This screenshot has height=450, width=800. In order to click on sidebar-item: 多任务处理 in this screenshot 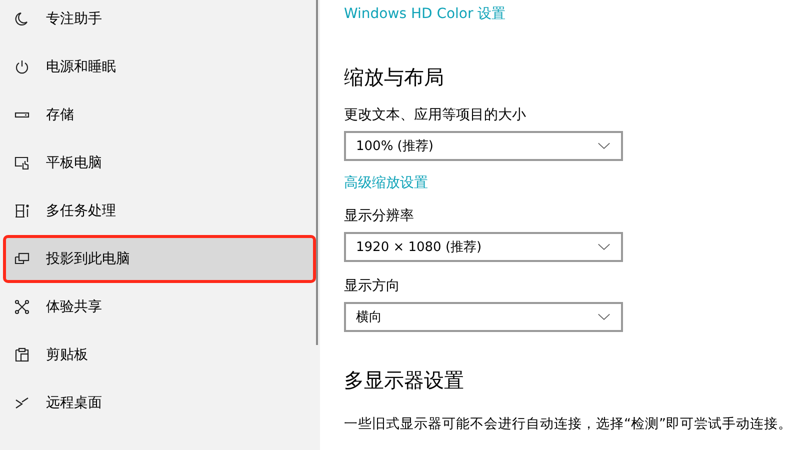, I will do `click(158, 211)`.